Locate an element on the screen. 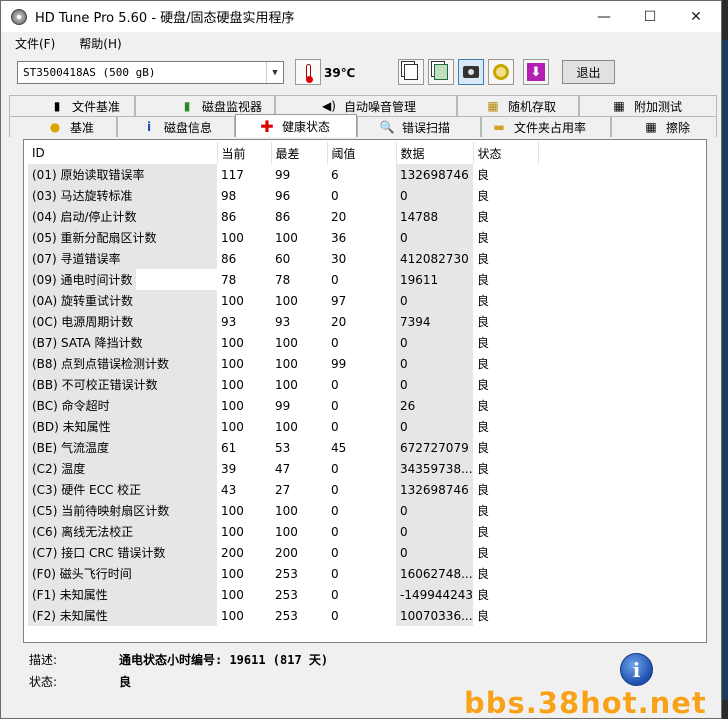 The image size is (728, 719). minimize-button: — is located at coordinates (604, 16).